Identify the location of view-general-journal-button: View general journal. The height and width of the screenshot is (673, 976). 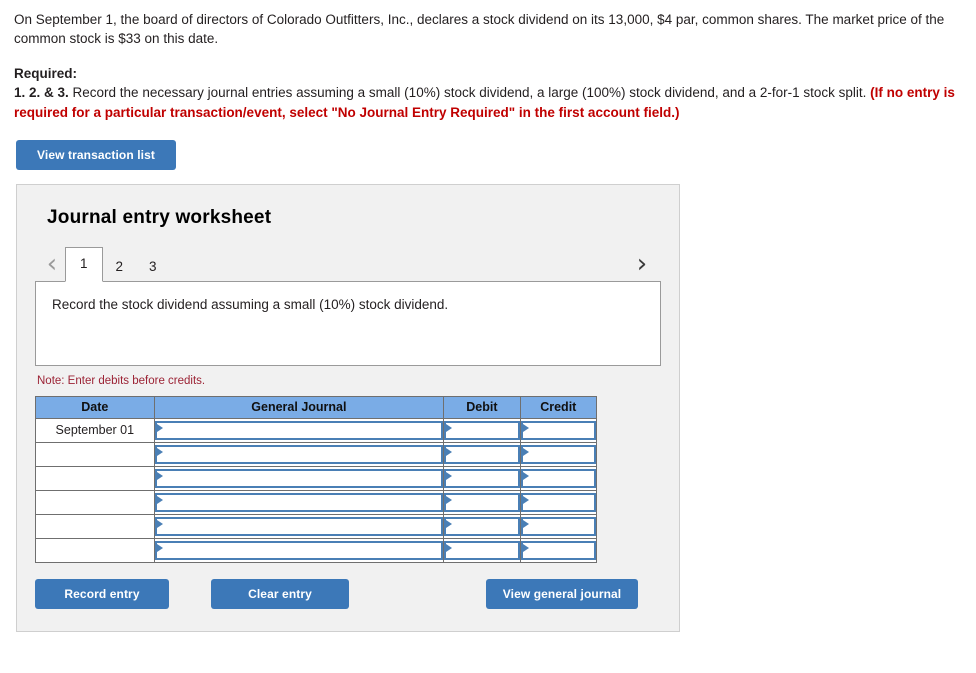
(562, 593).